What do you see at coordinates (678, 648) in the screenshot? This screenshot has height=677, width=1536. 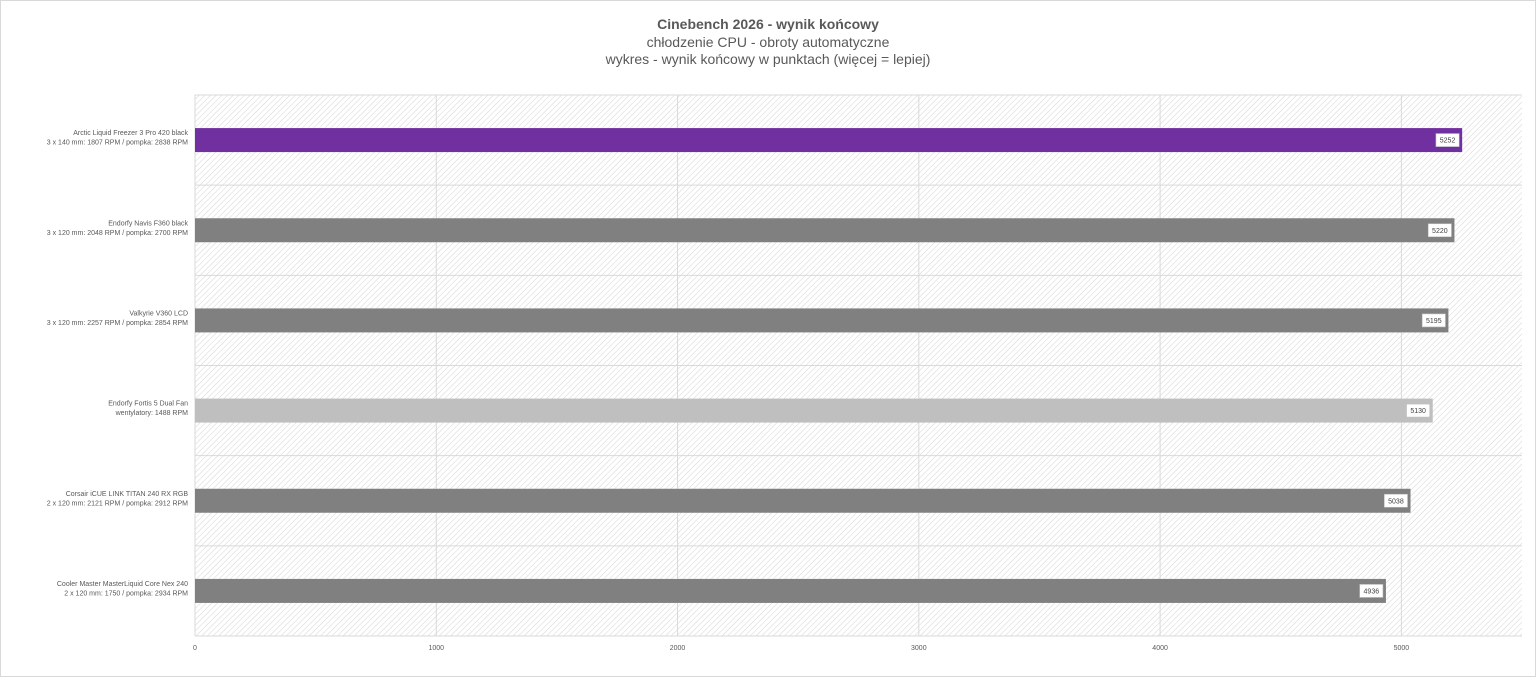 I see `x-tick-label: 2000` at bounding box center [678, 648].